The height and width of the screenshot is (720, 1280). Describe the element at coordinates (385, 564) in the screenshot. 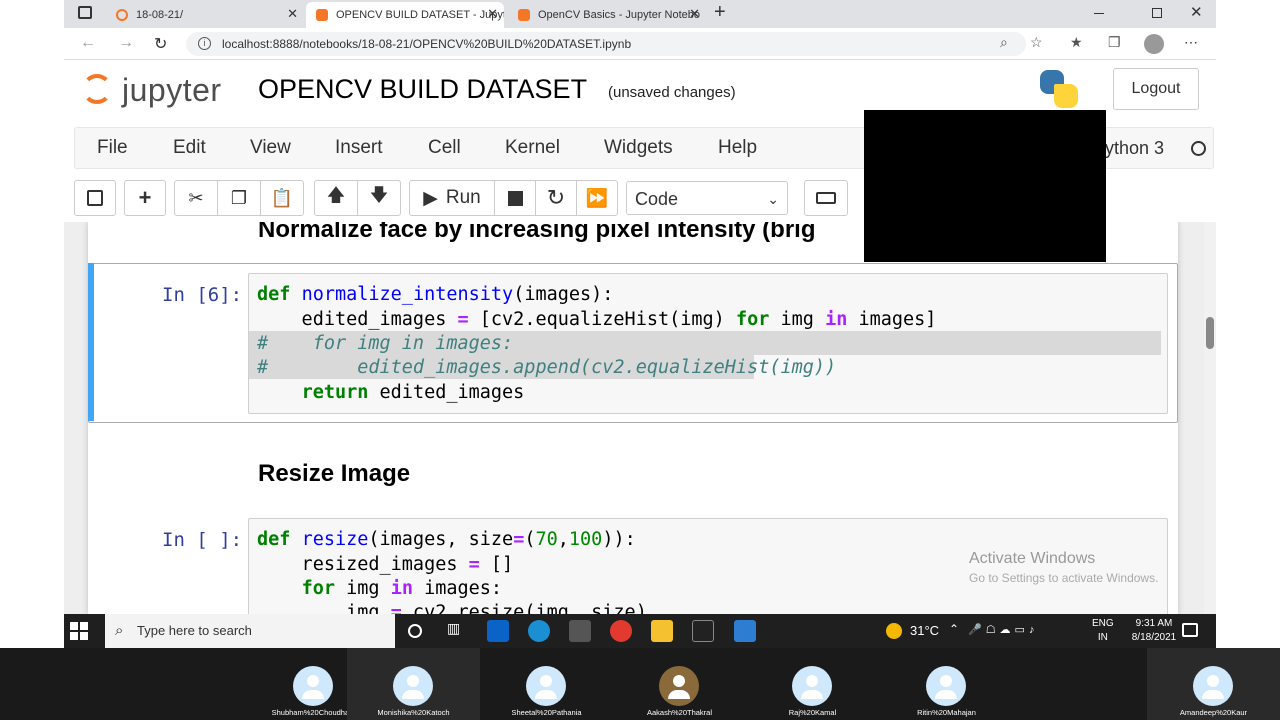

I see `code-line: resized_images = []` at that location.